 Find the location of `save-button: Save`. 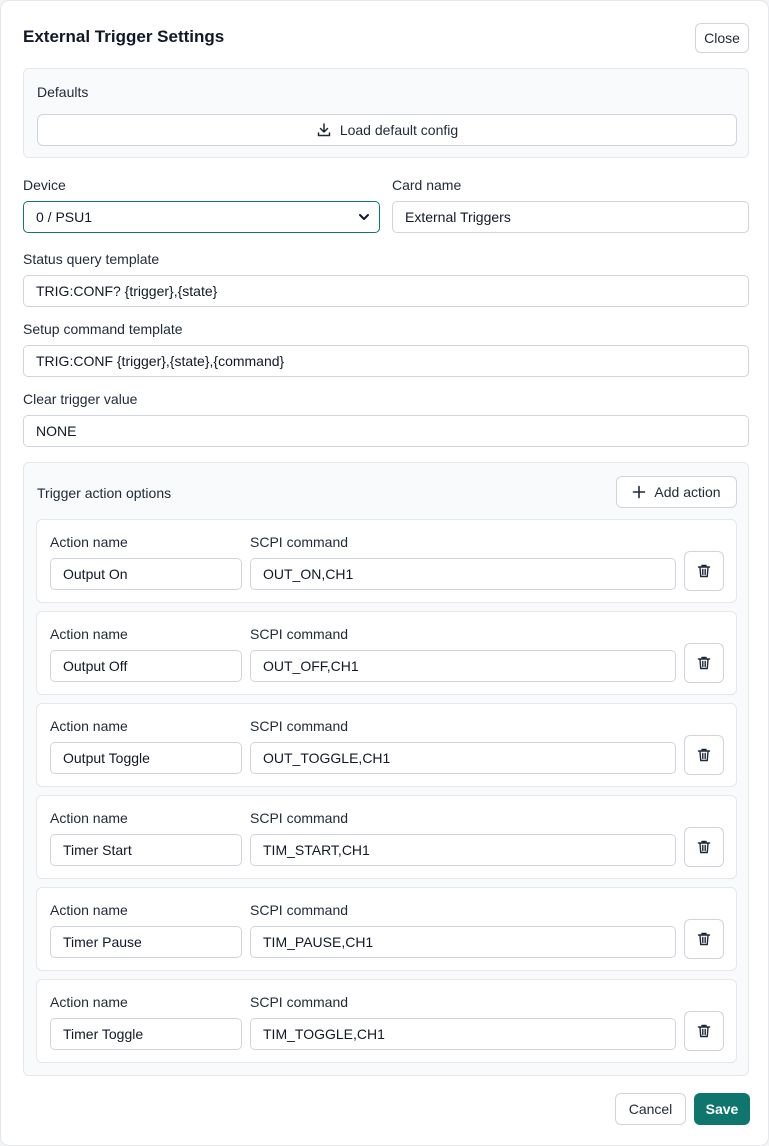

save-button: Save is located at coordinates (722, 1109).